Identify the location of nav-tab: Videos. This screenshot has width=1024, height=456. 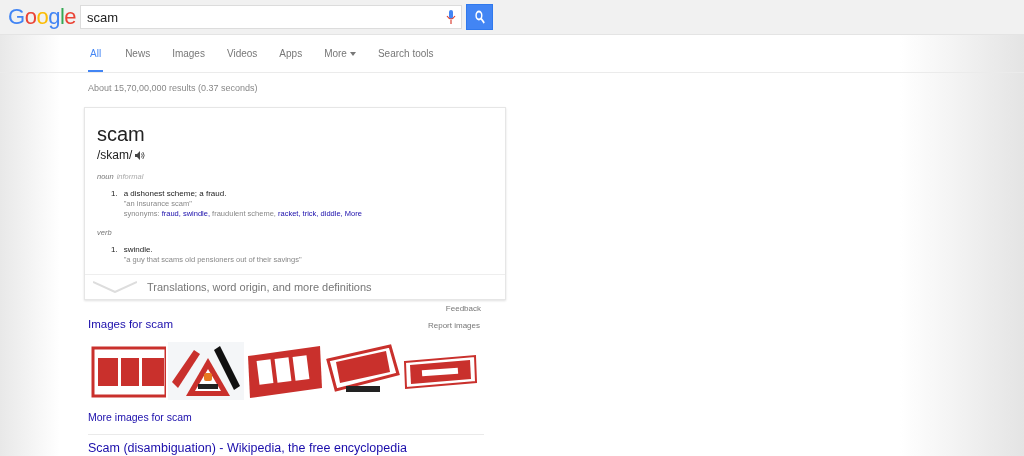
(242, 53).